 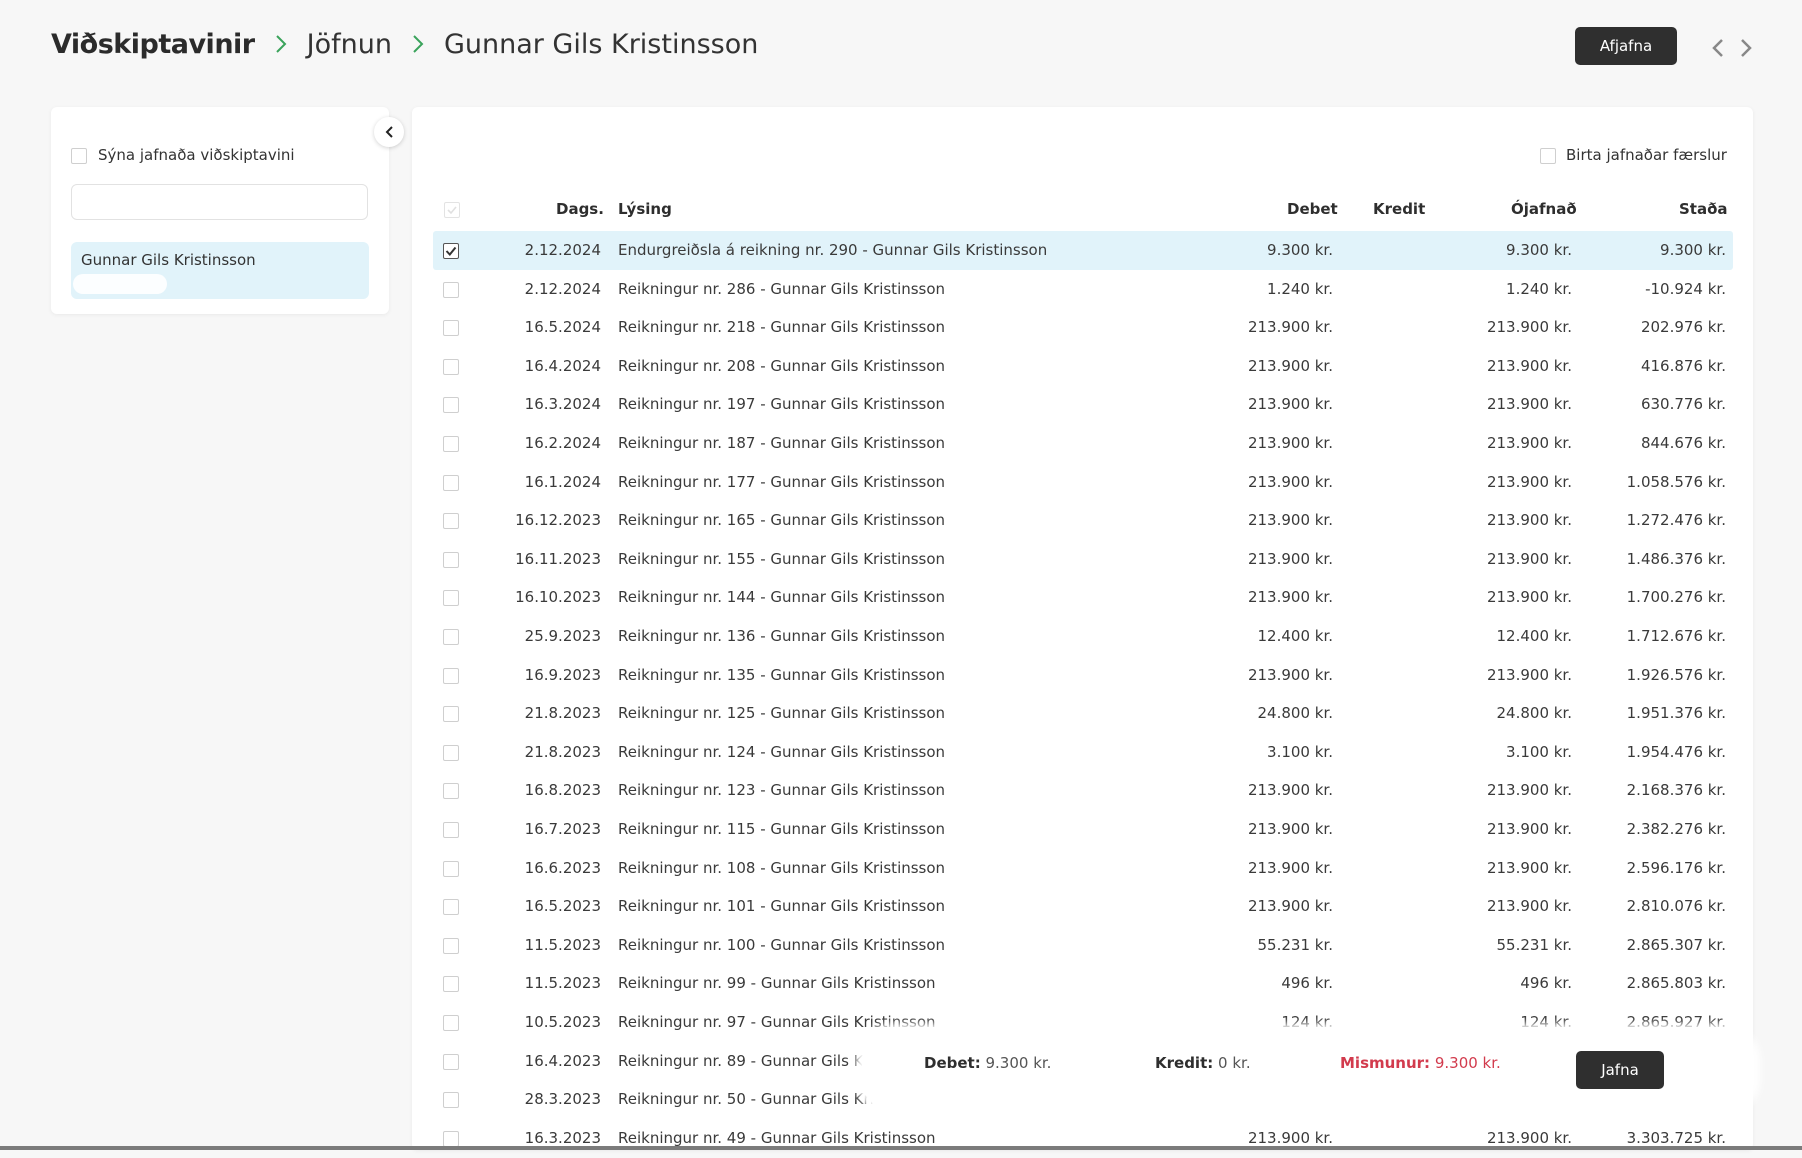 I want to click on column-header-unsettled: Ójafnað, so click(x=1544, y=209).